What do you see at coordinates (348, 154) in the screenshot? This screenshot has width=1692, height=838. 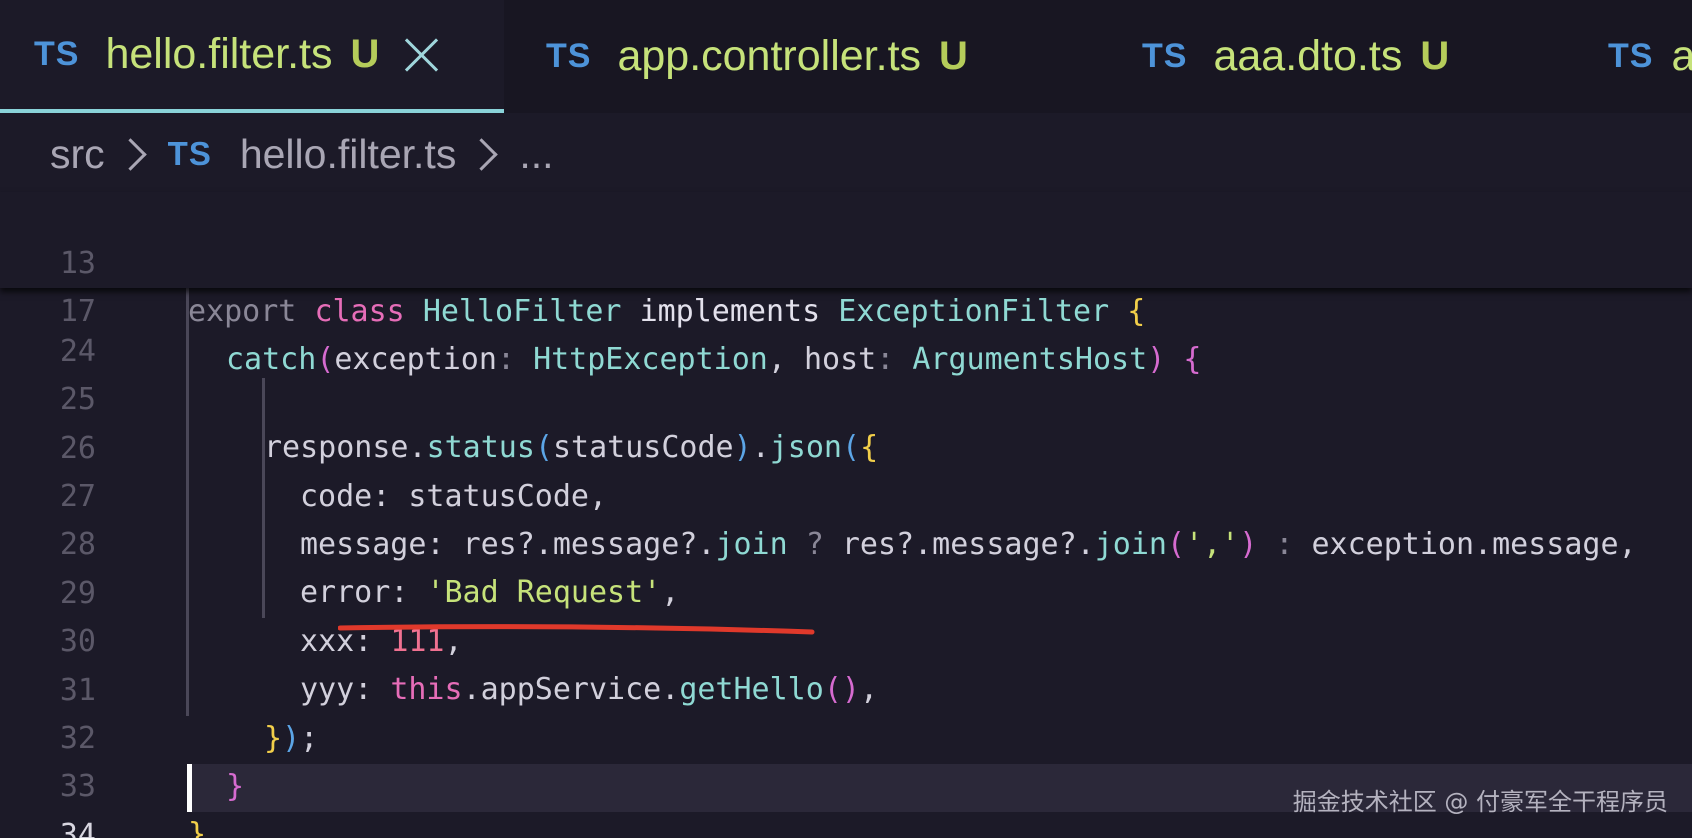 I see `breadcrumb-file: hello.filter.ts` at bounding box center [348, 154].